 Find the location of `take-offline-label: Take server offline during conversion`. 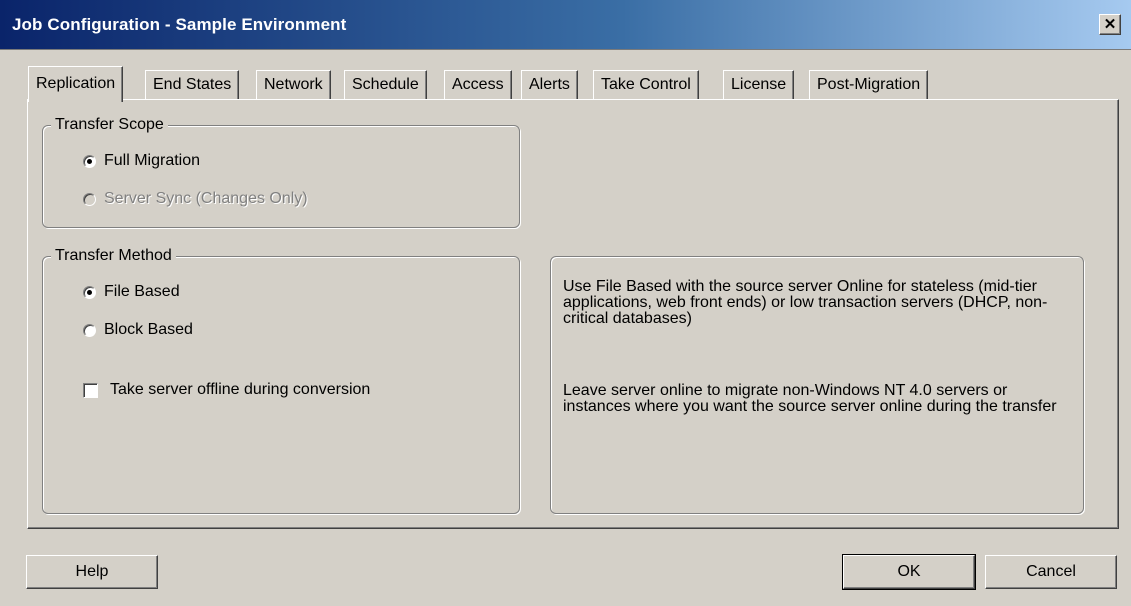

take-offline-label: Take server offline during conversion is located at coordinates (240, 389).